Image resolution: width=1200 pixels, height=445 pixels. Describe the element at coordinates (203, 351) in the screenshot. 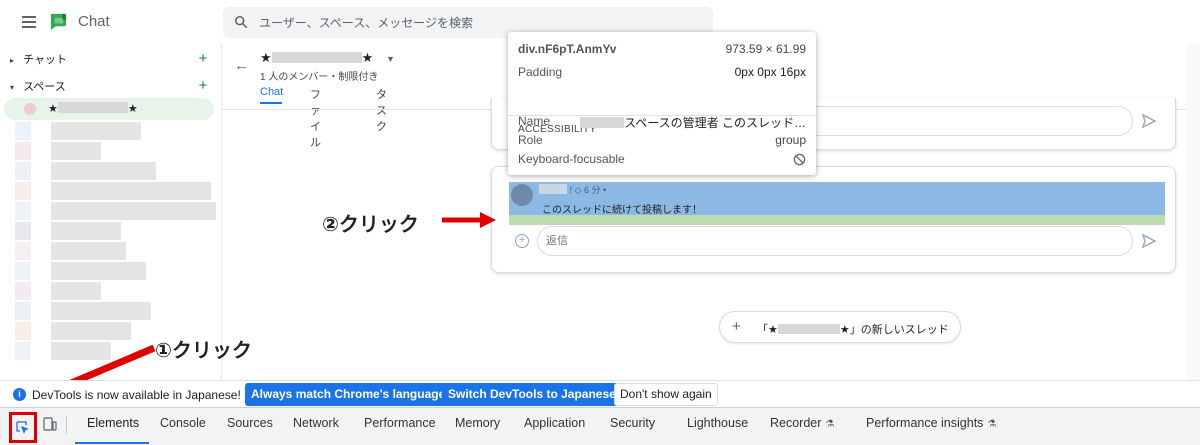

I see `annotation-step1: ①クリック` at that location.